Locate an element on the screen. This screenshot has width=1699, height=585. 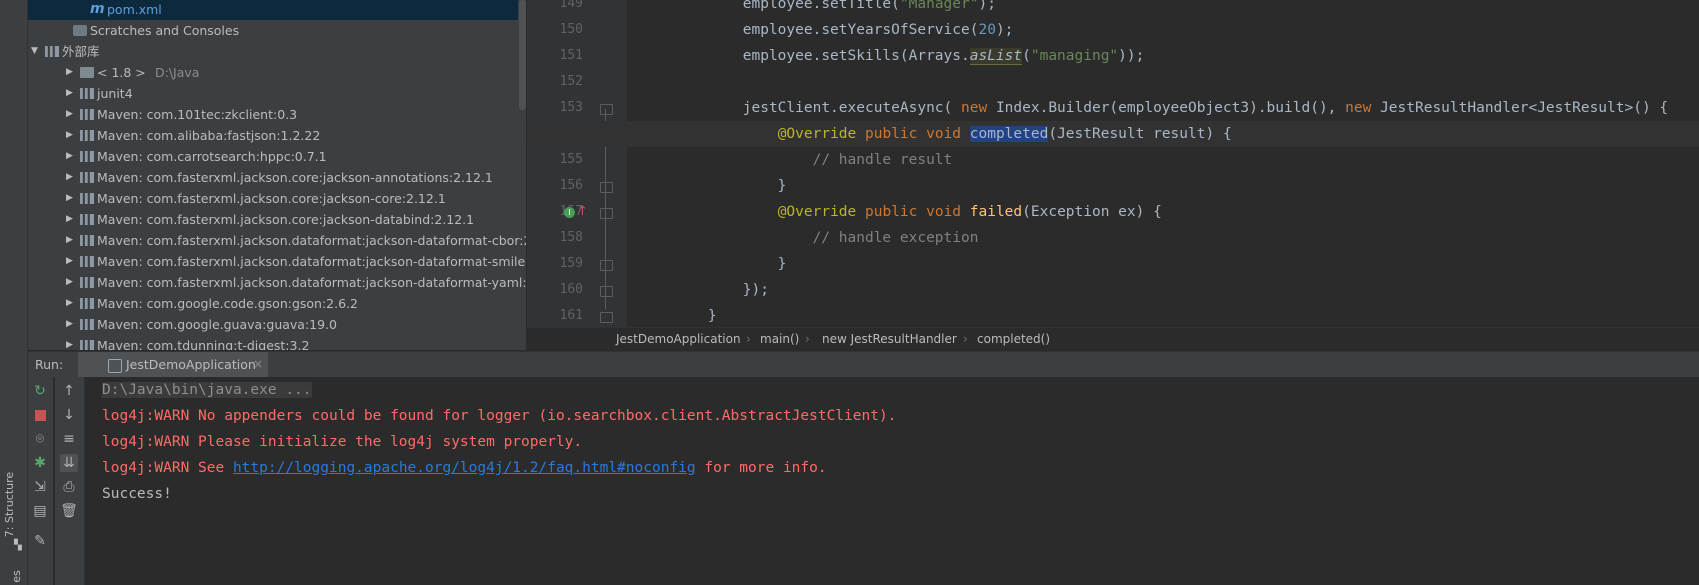
breadcrumb-item-completed: completed() is located at coordinates (1013, 339).